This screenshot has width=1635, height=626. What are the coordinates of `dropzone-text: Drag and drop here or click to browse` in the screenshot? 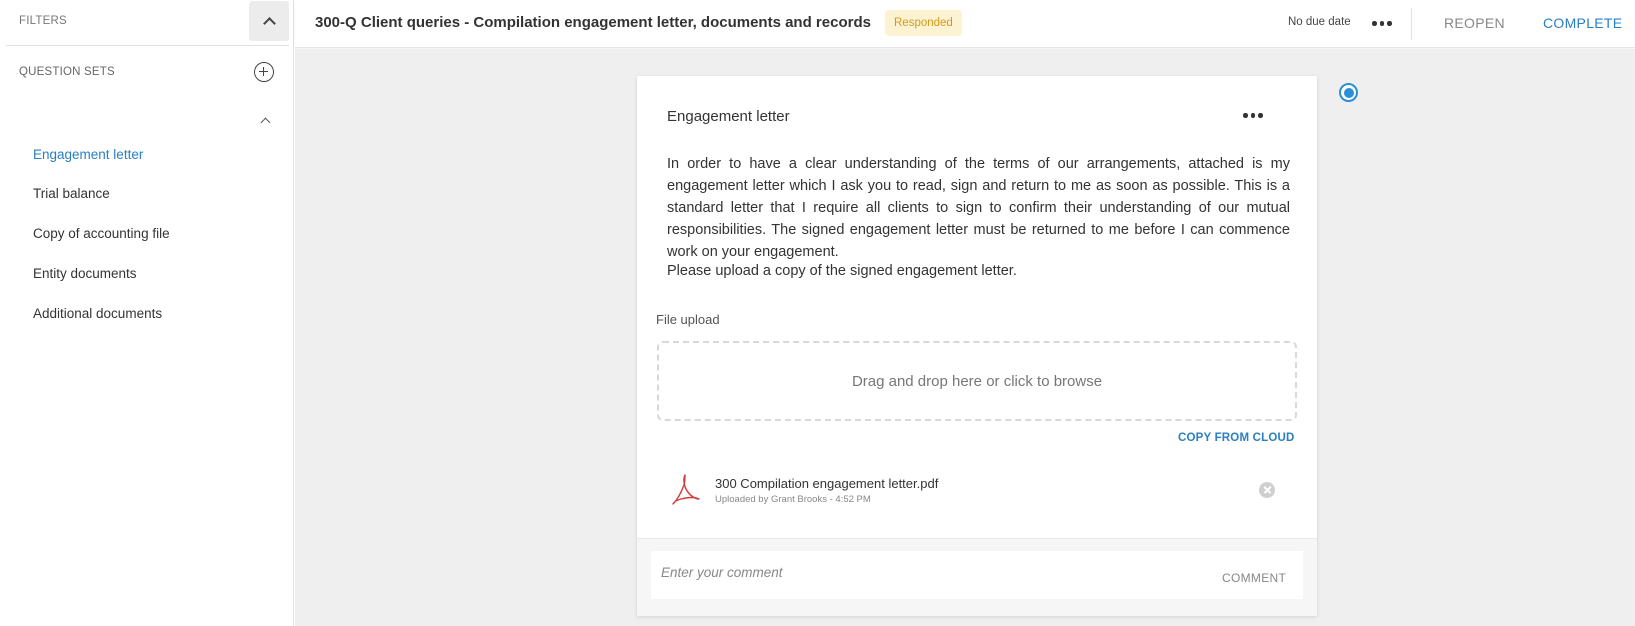 It's located at (977, 381).